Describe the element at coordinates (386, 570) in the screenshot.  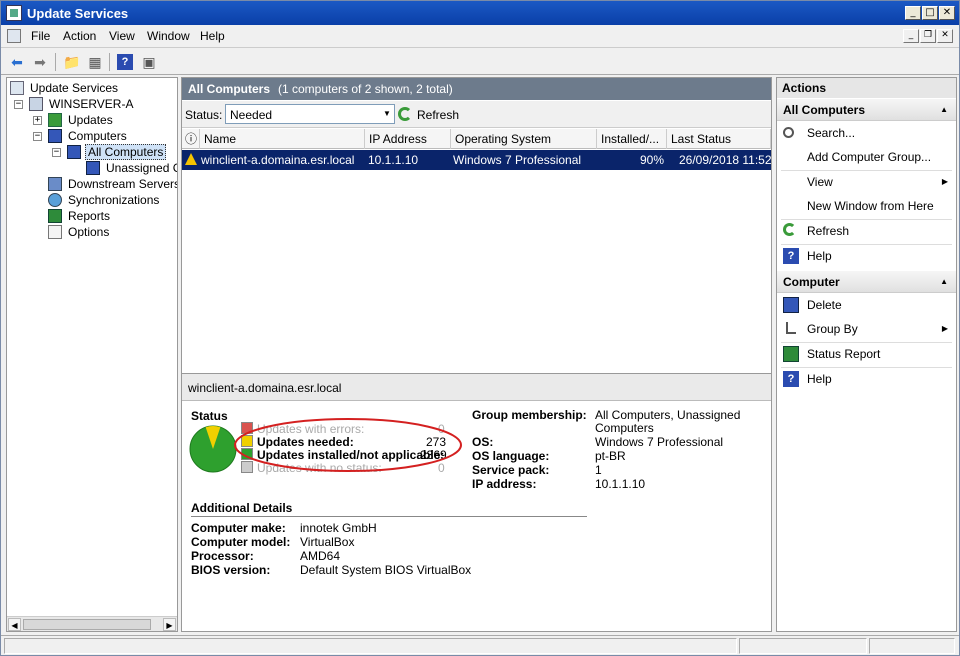
I see `bios-version-value: Default System BIOS VirtualBox` at that location.